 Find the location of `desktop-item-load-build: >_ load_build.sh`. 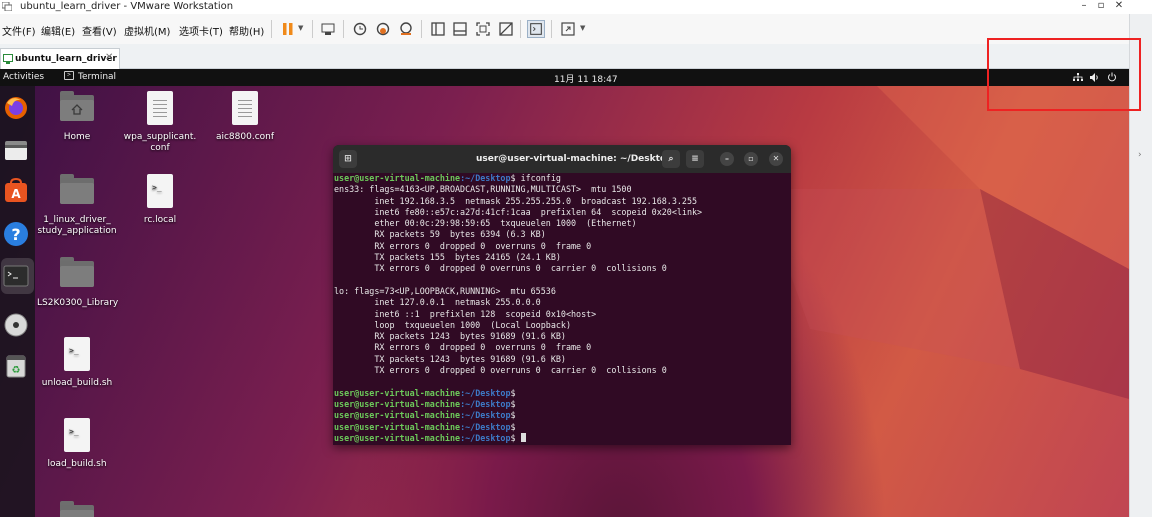

desktop-item-load-build: >_ load_build.sh is located at coordinates (77, 444).